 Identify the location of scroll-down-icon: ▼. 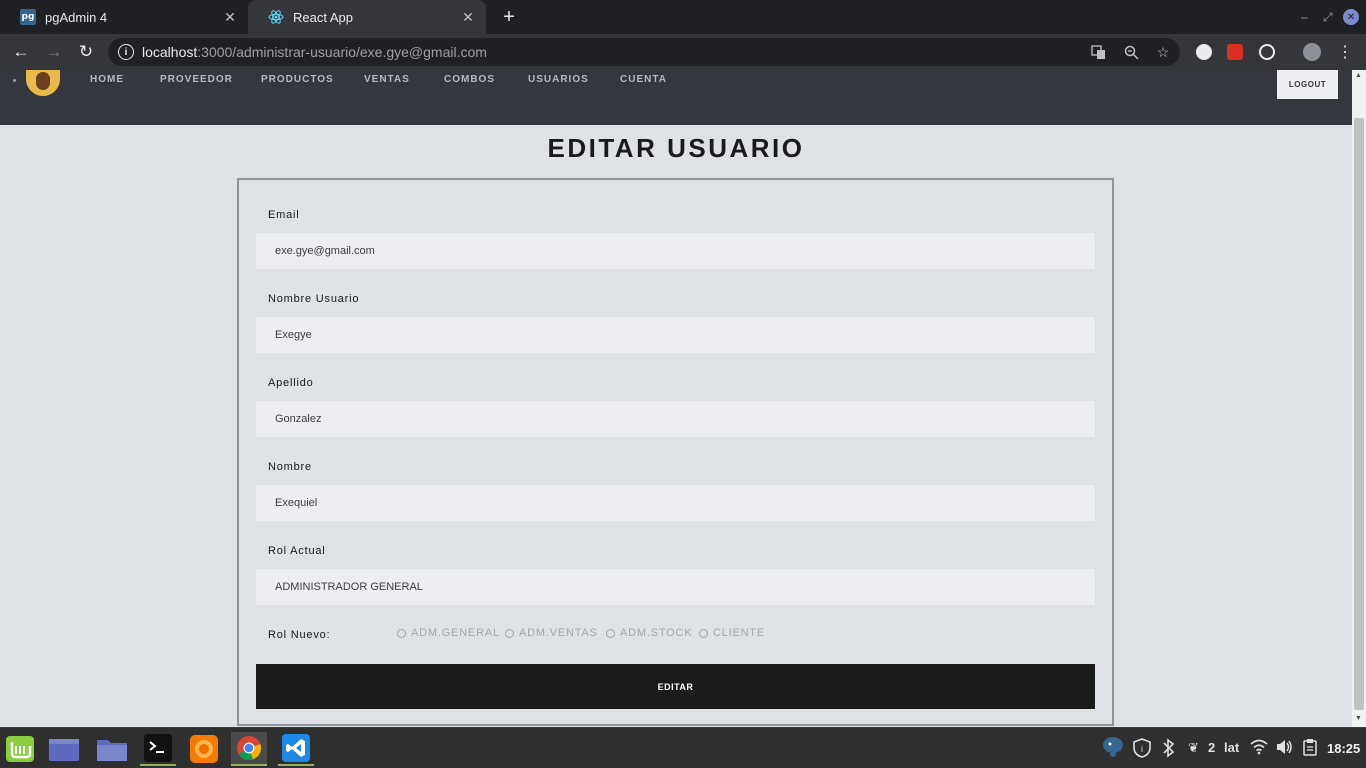
(1358, 718).